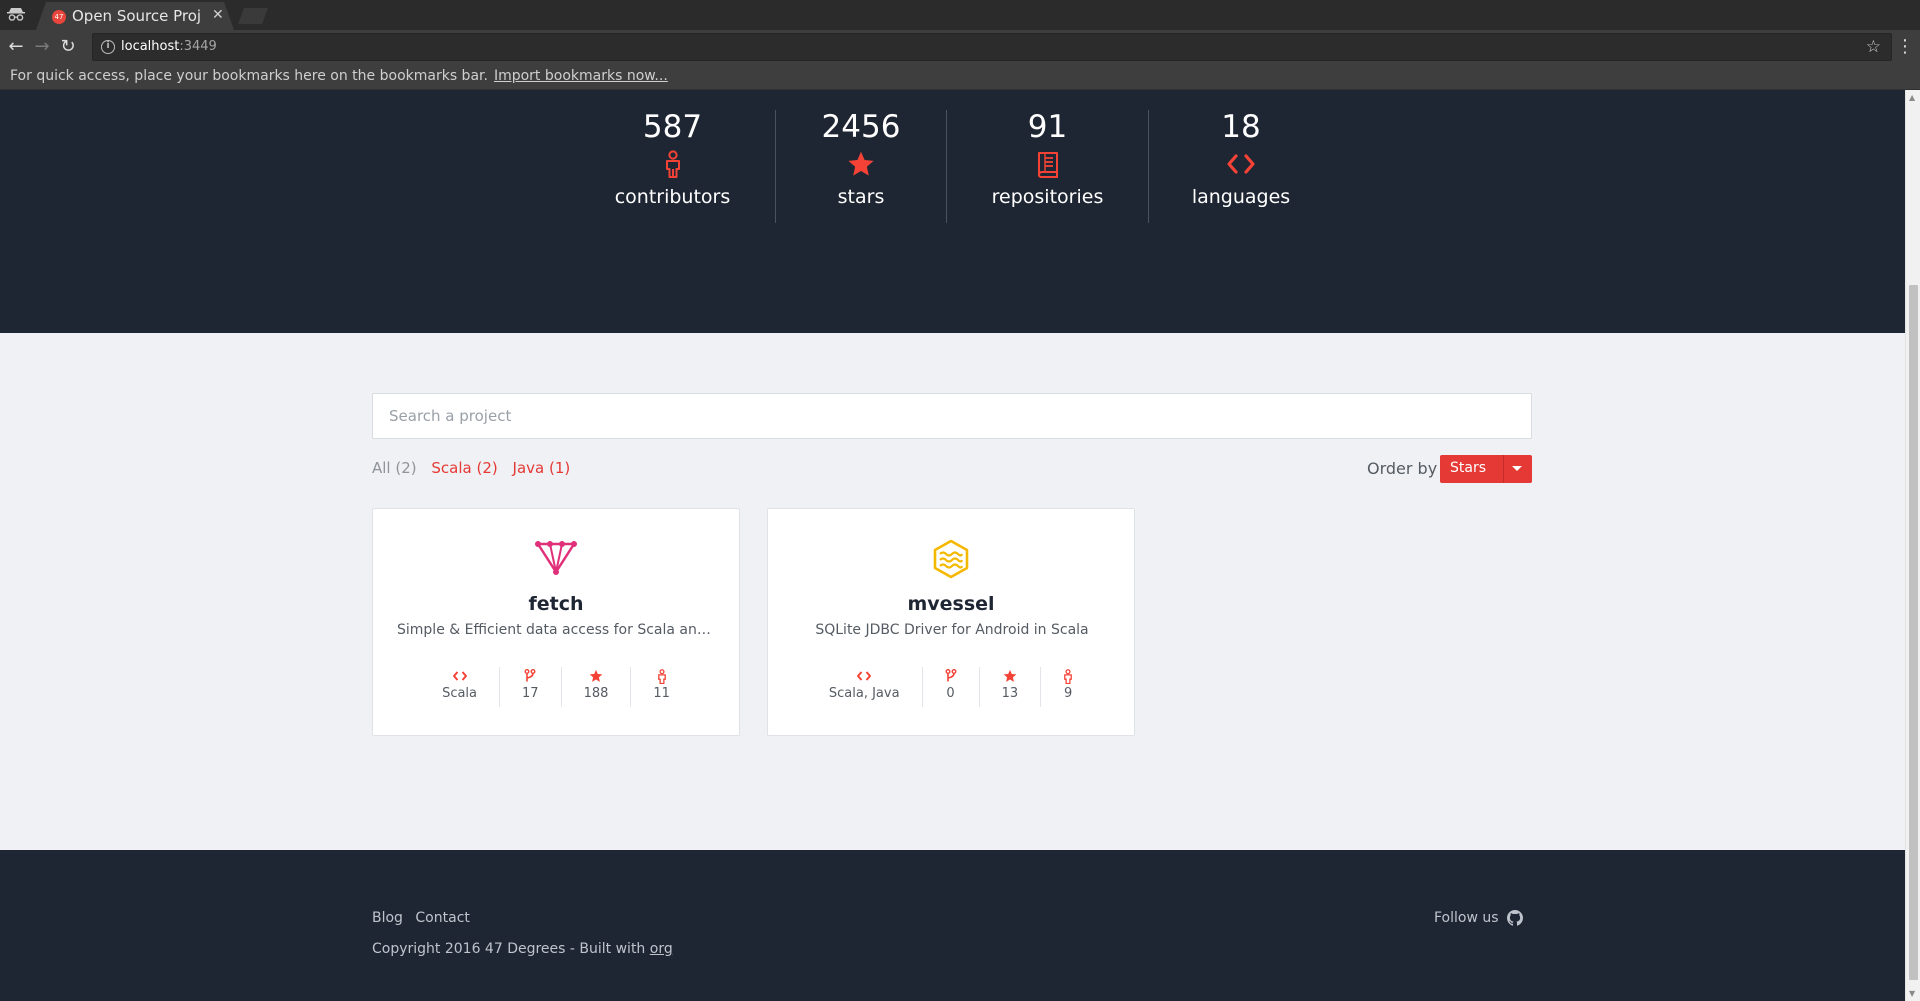  I want to click on stat-label: contributors, so click(672, 197).